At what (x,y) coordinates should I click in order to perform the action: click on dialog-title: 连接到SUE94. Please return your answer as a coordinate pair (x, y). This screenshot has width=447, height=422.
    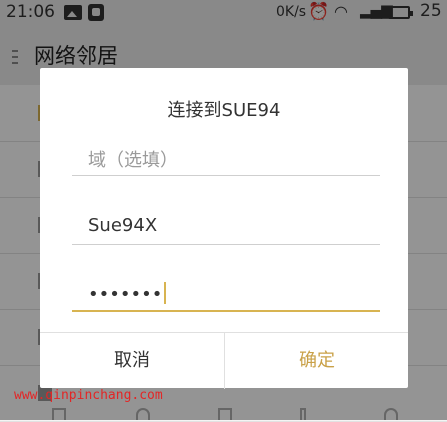
    Looking at the image, I should click on (224, 110).